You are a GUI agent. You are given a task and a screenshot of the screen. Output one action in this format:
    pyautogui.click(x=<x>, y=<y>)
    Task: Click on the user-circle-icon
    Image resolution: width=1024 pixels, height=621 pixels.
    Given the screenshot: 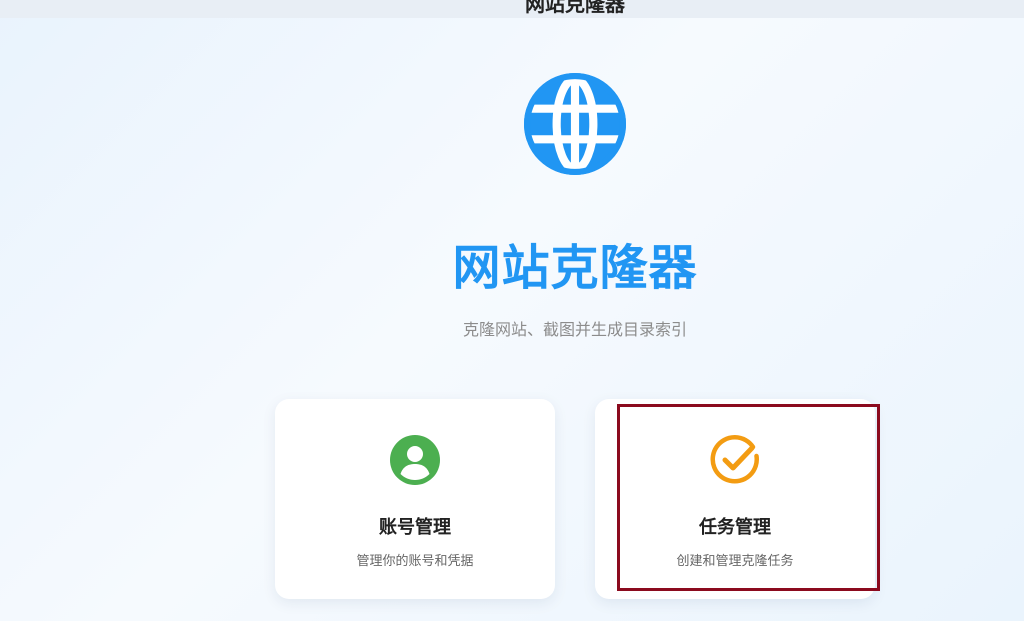 What is the action you would take?
    pyautogui.click(x=415, y=460)
    